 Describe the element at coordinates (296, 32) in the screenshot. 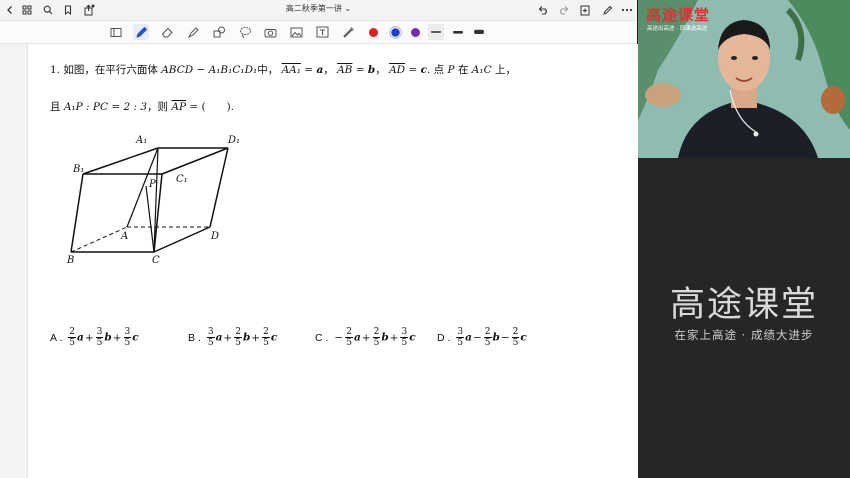

I see `image-icon` at that location.